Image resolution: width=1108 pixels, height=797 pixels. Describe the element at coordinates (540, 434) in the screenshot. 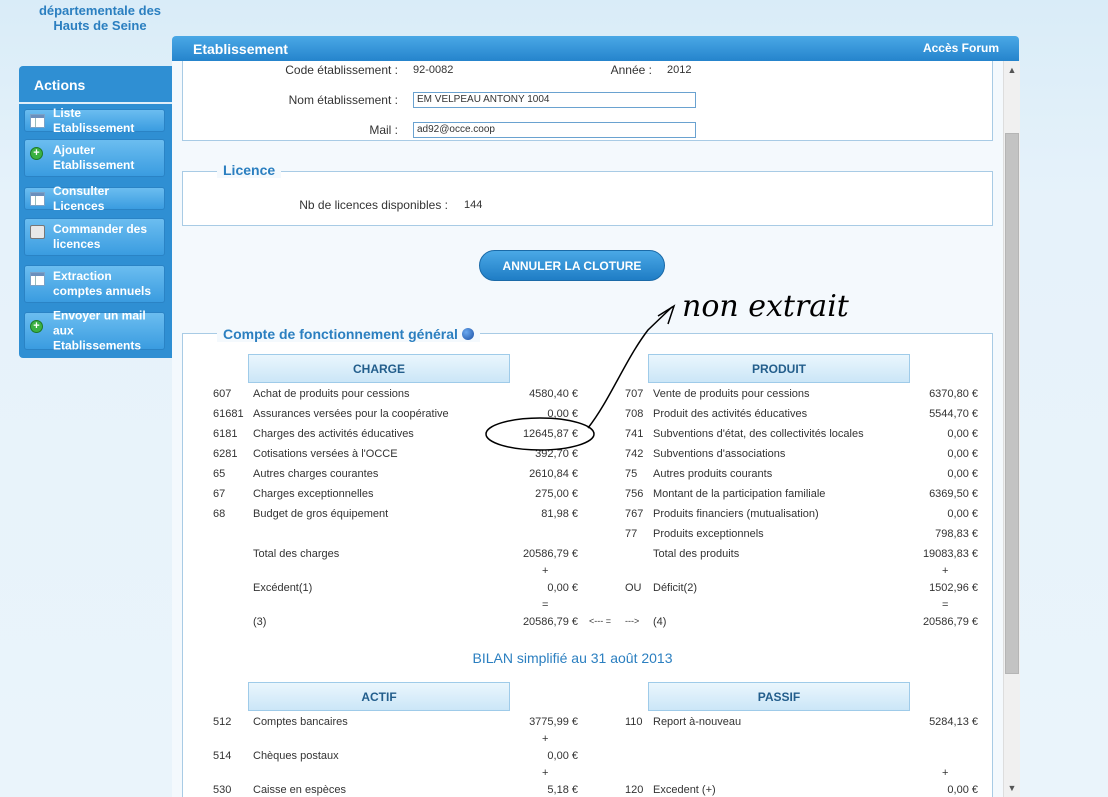

I see `highlight-circle` at that location.